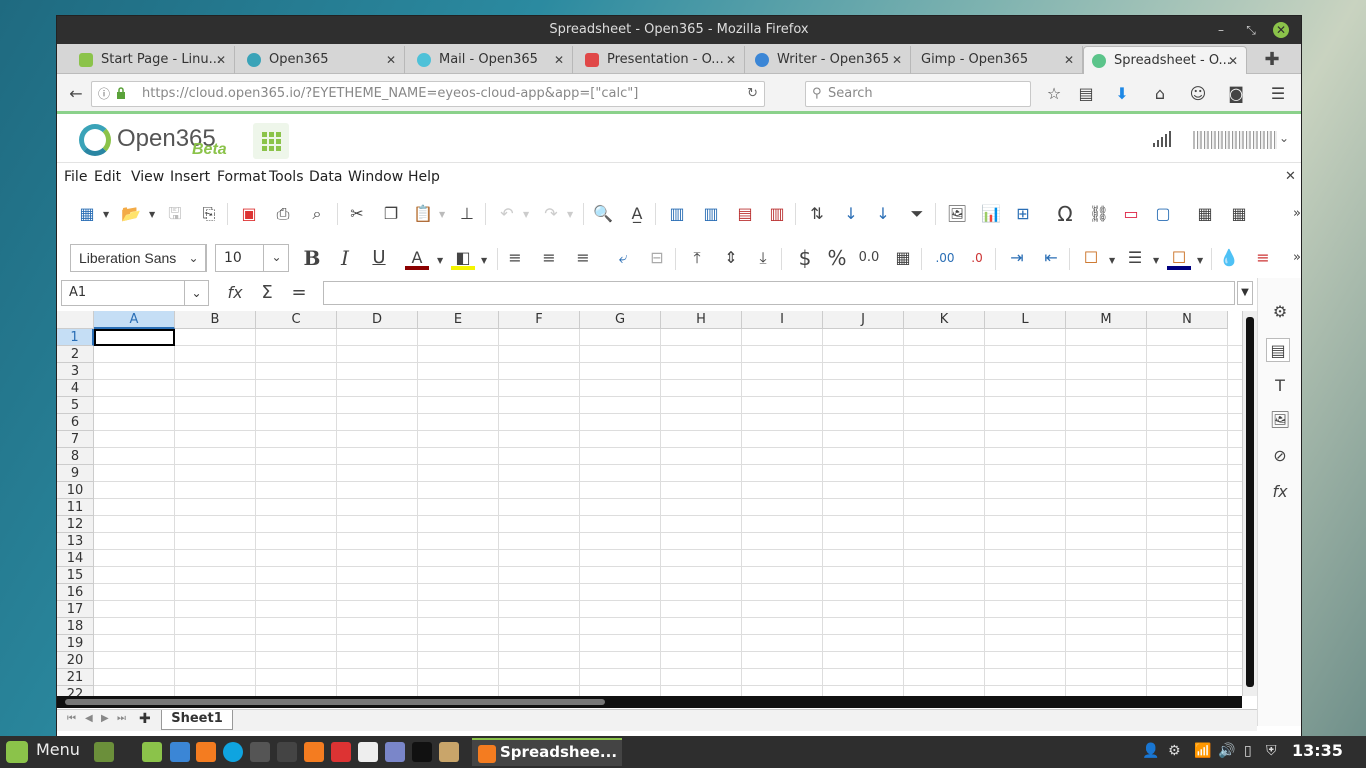 Image resolution: width=1366 pixels, height=768 pixels. What do you see at coordinates (75, 456) in the screenshot?
I see `row-header: 8` at bounding box center [75, 456].